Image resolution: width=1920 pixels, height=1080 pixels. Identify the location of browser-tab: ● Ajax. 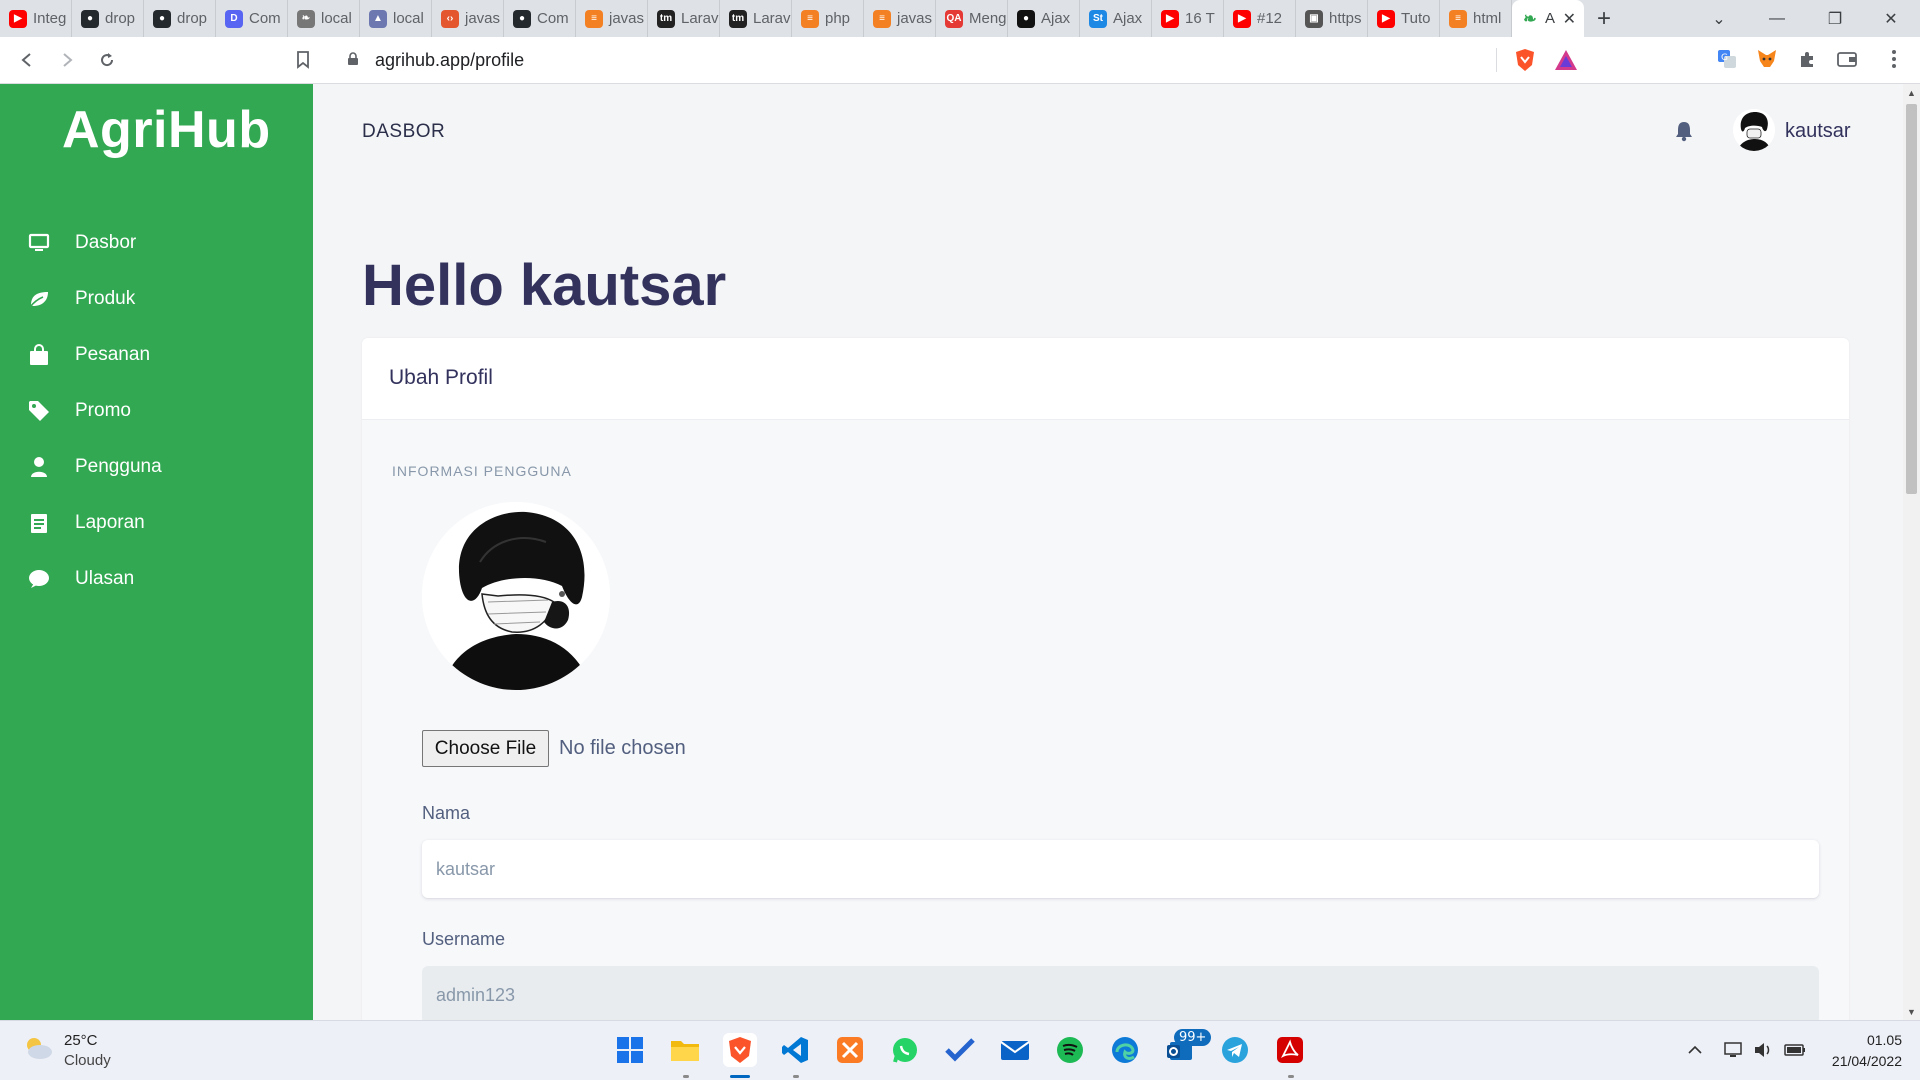
(1044, 18).